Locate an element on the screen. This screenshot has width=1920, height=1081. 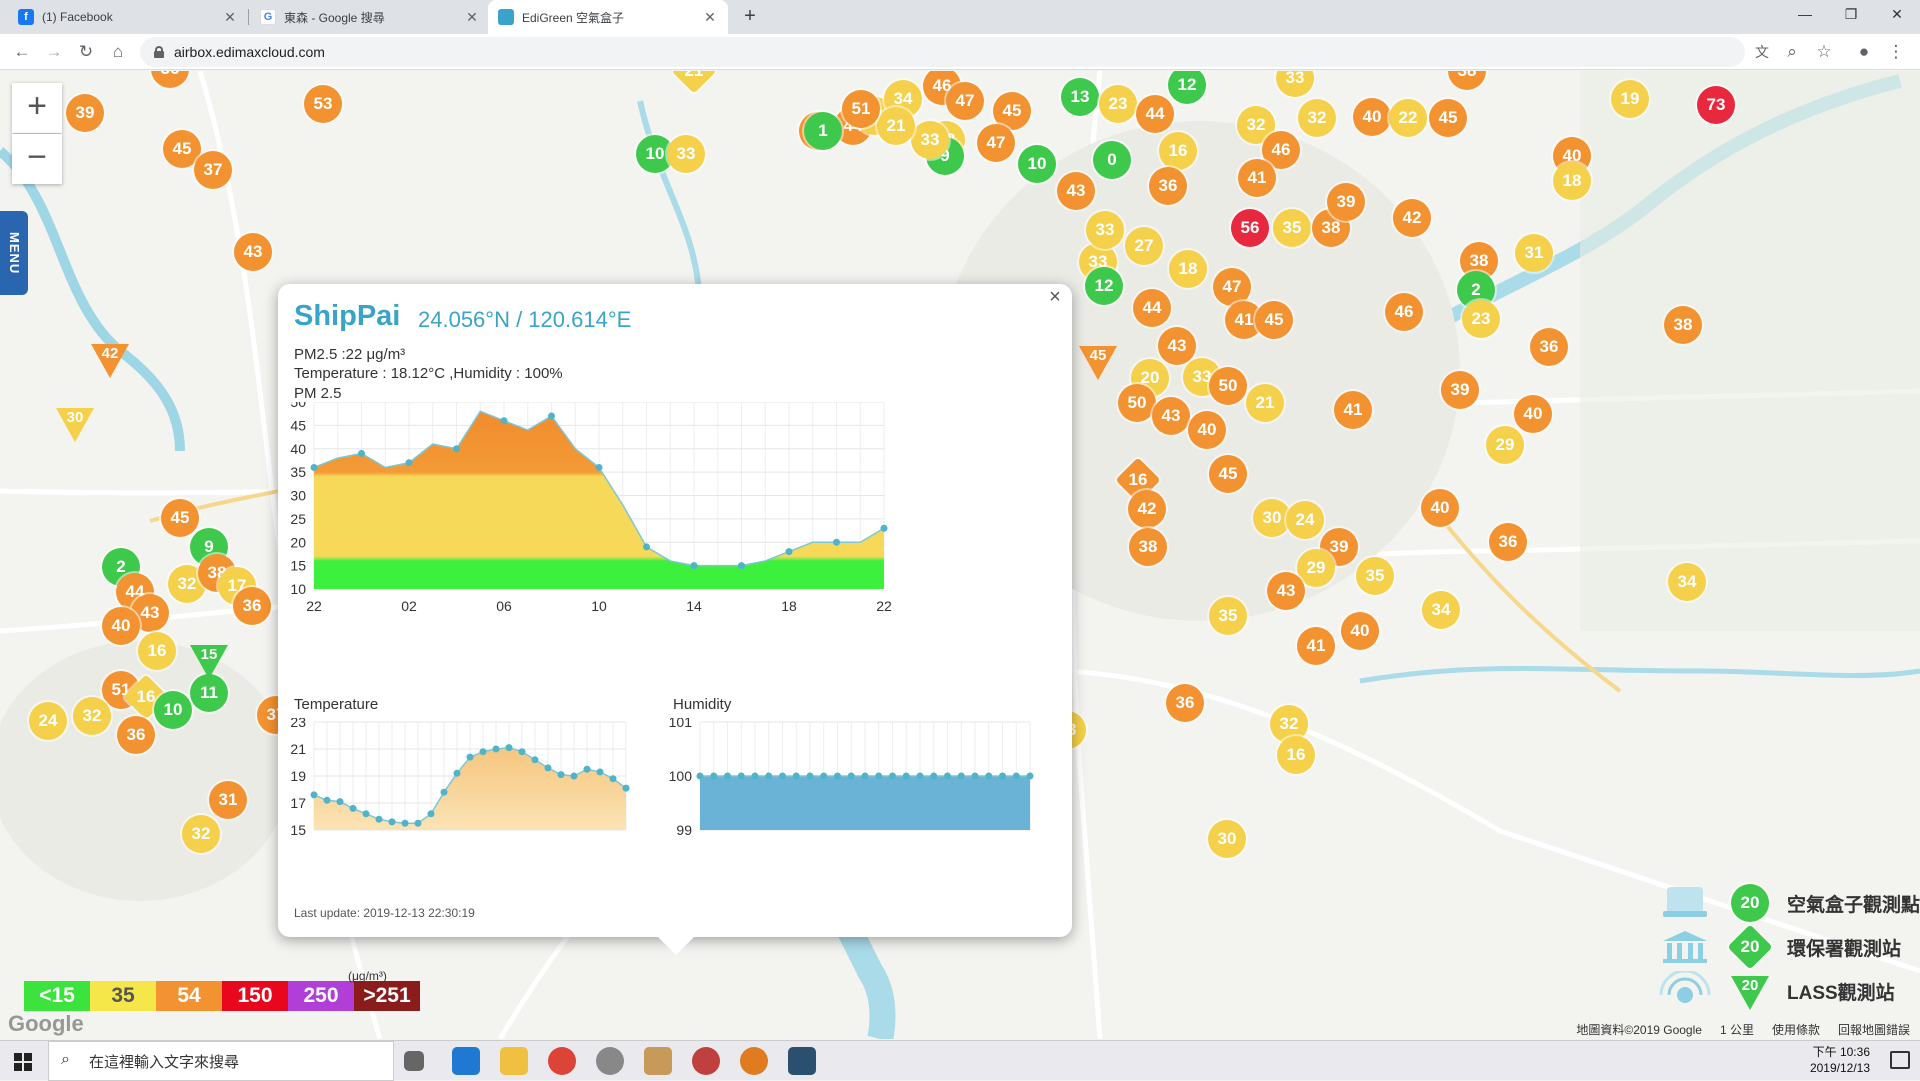
task-view-icon is located at coordinates (414, 1061).